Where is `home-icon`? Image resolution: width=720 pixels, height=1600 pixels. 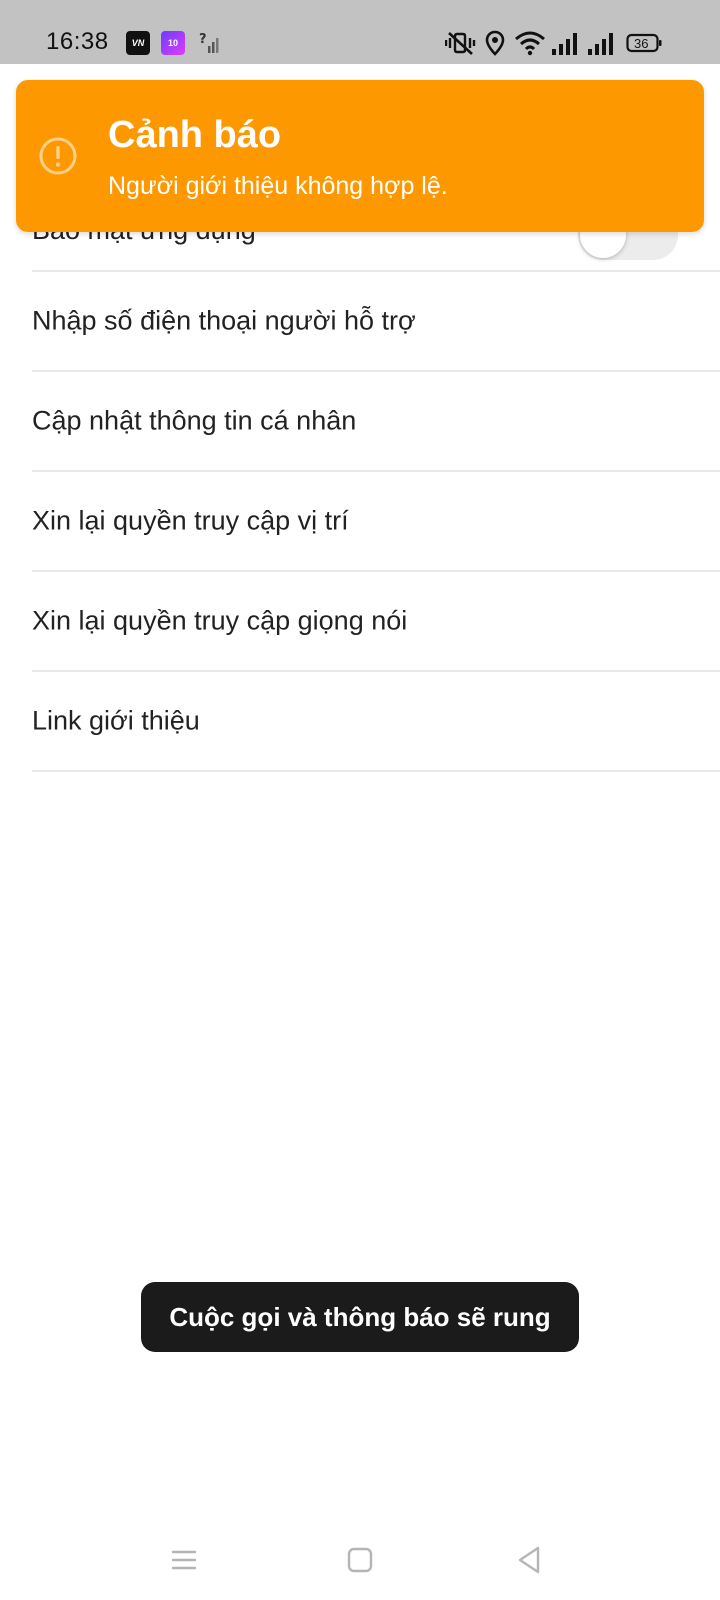 home-icon is located at coordinates (360, 1560).